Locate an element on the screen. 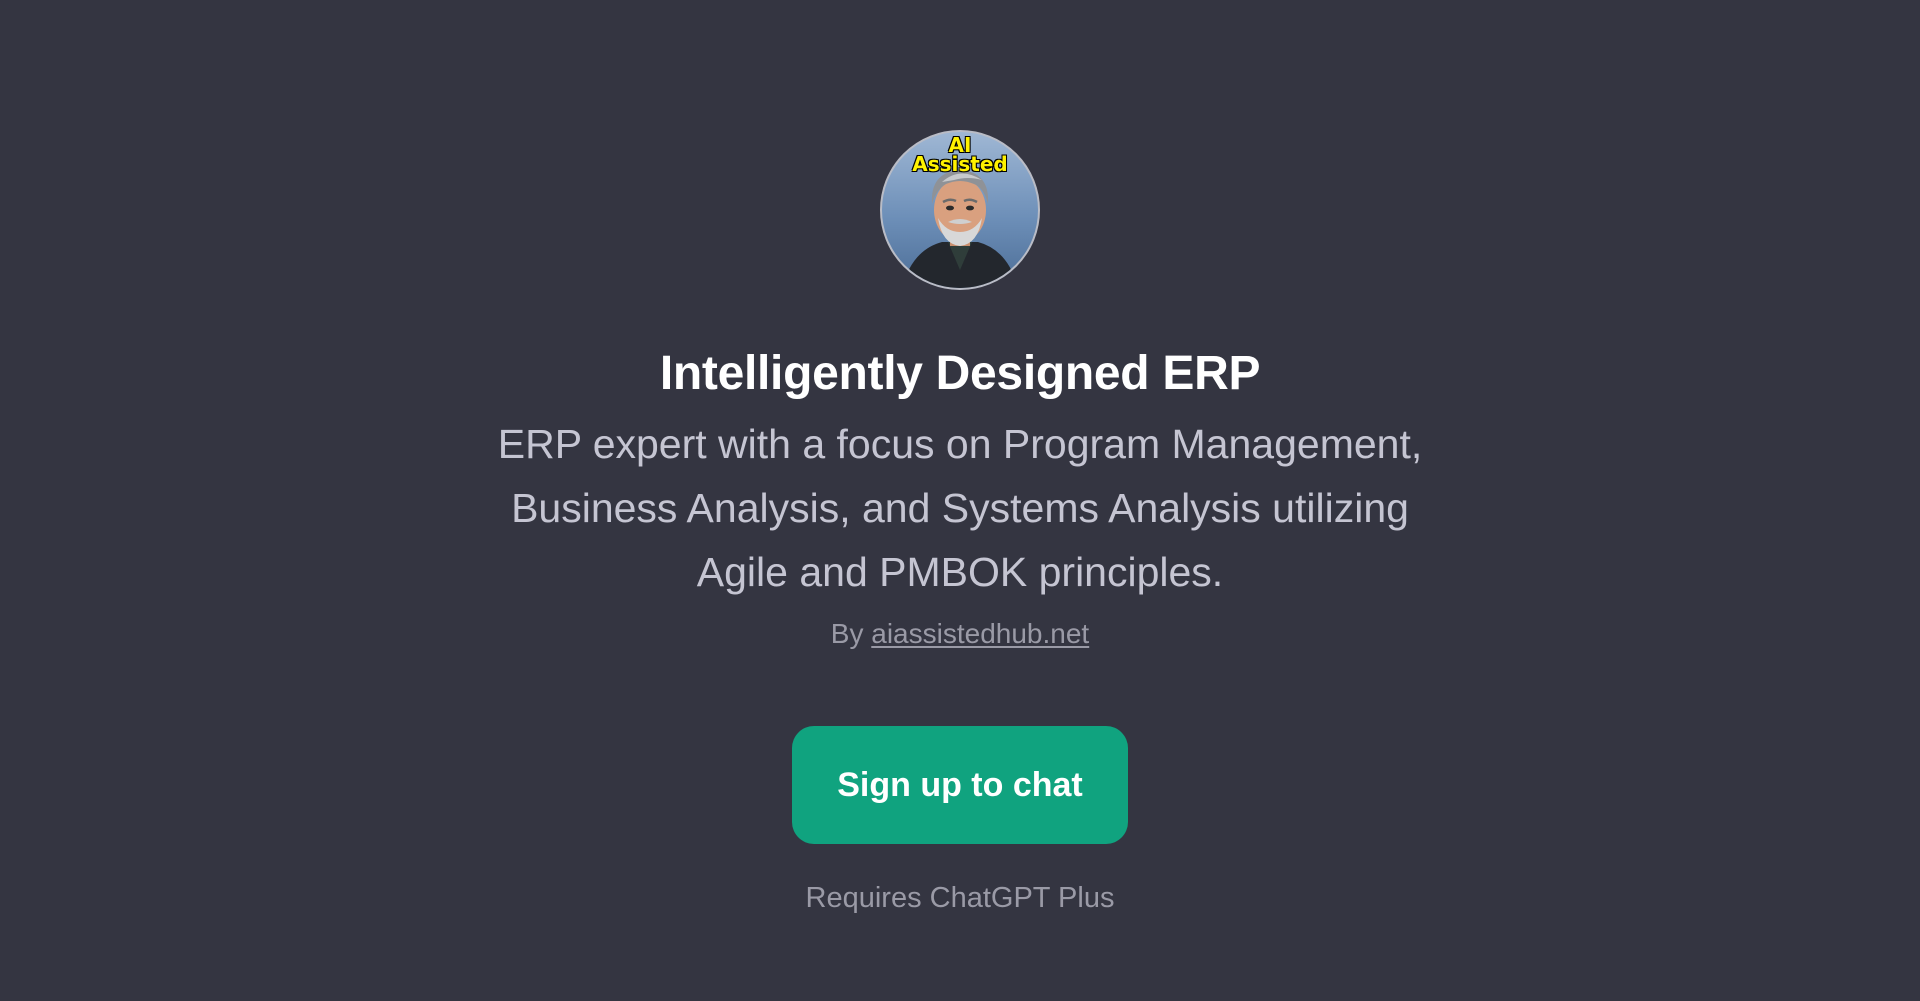 The height and width of the screenshot is (1001, 1920). byline-prefix: By is located at coordinates (847, 633).